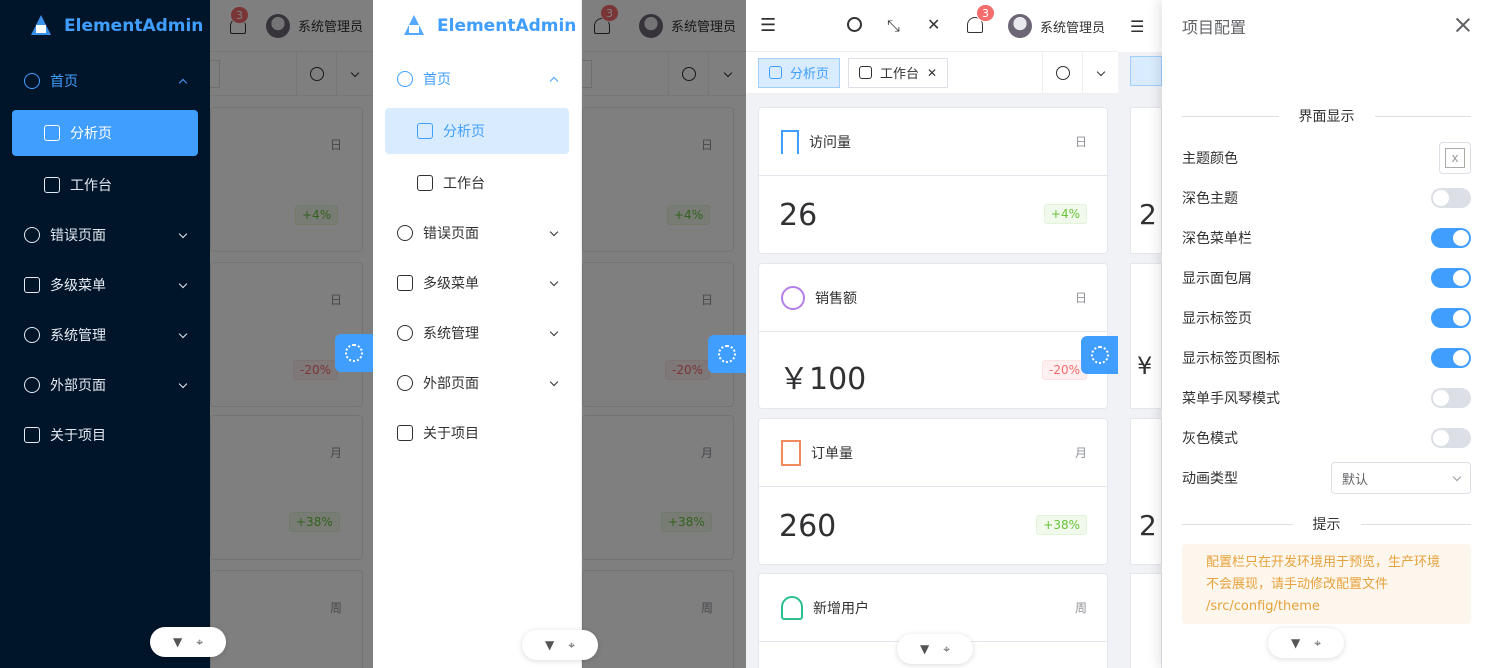  What do you see at coordinates (1455, 158) in the screenshot?
I see `color-picker: x` at bounding box center [1455, 158].